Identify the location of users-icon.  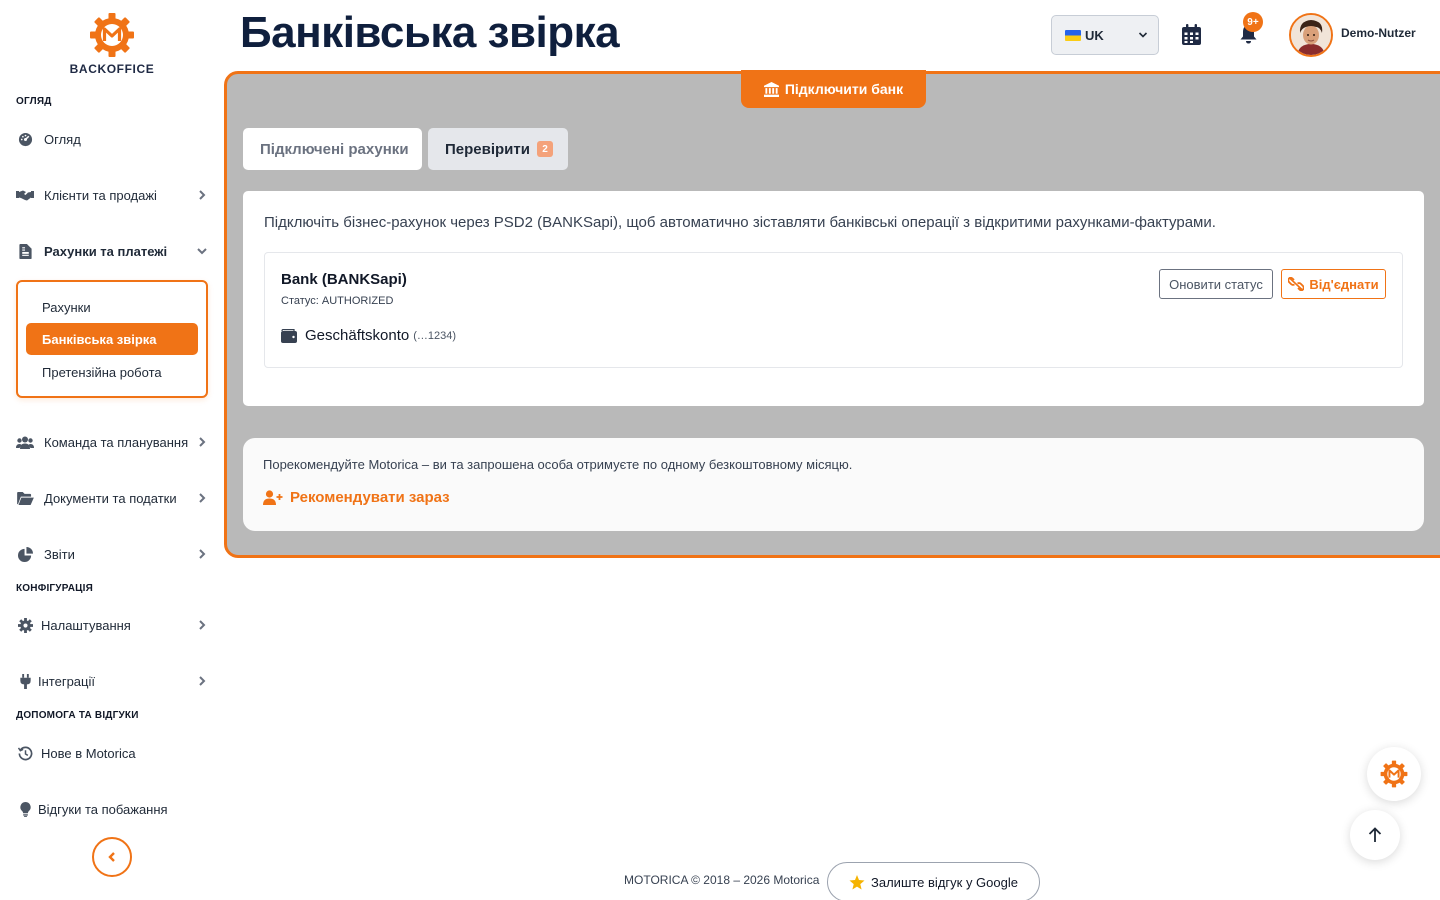
(25, 442).